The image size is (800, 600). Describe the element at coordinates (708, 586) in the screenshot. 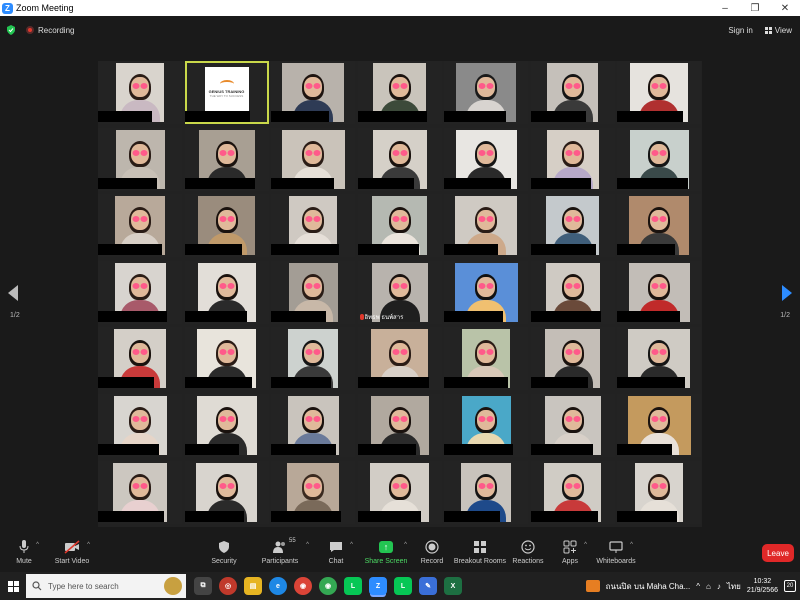

I see `network-icon: ⌂` at that location.